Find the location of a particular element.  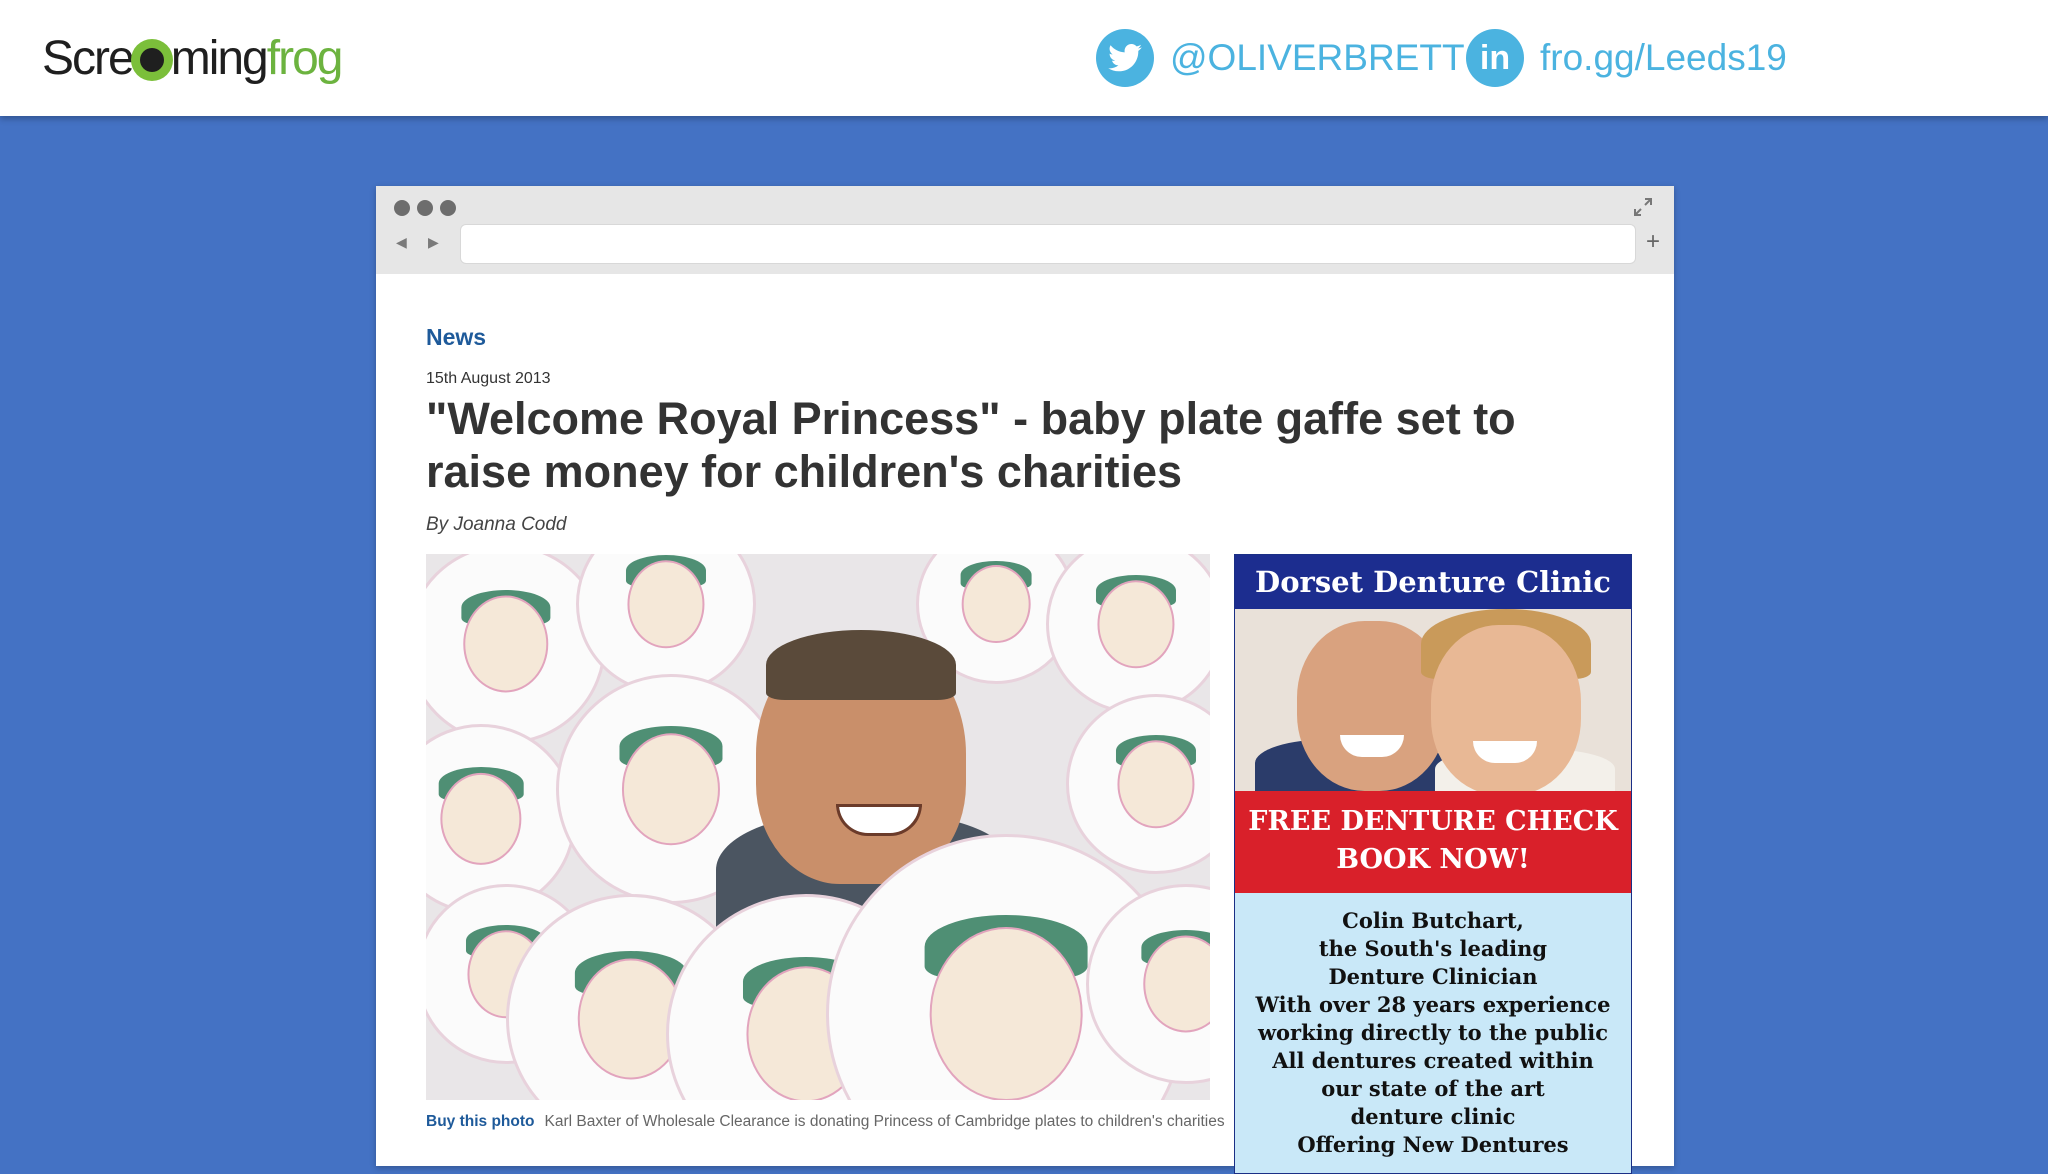

advert-line: Colin Butchart, is located at coordinates (1433, 920).